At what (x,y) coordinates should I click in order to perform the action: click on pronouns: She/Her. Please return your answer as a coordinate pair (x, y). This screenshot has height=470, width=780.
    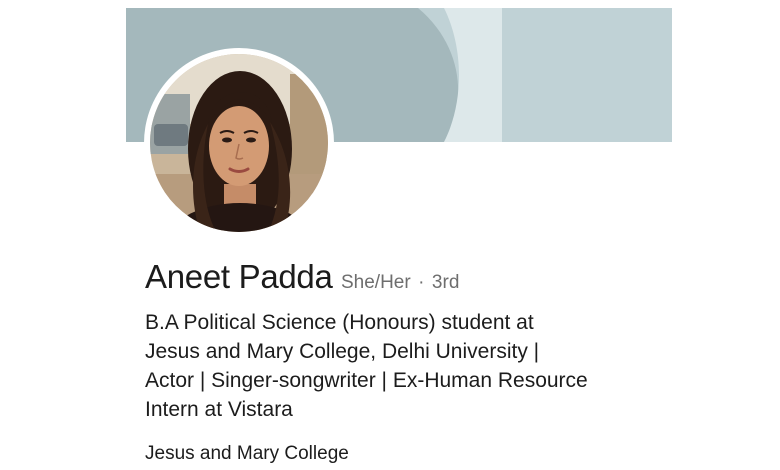
    Looking at the image, I should click on (375, 282).